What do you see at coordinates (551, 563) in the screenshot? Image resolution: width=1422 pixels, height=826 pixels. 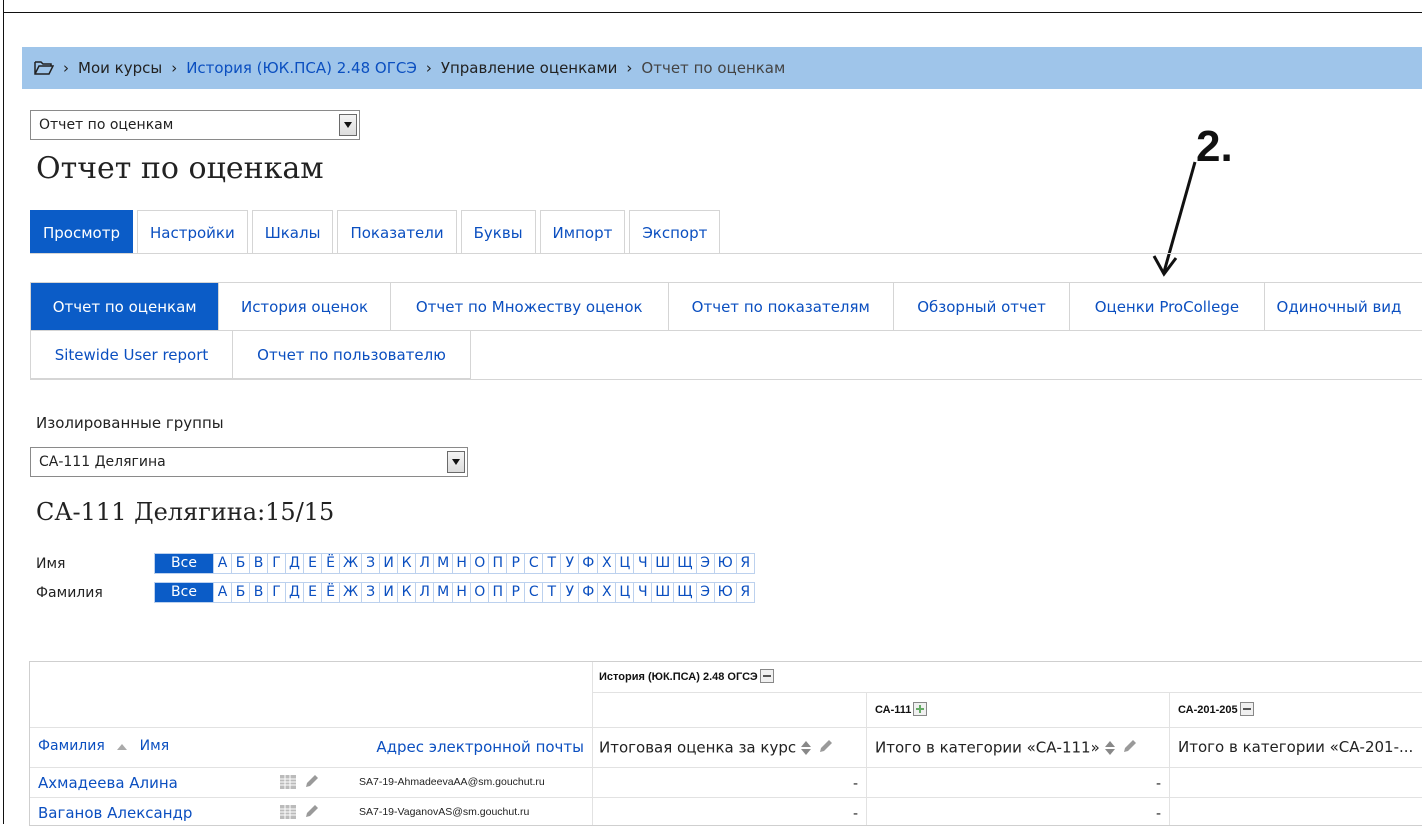 I see `initial-letter: Т` at bounding box center [551, 563].